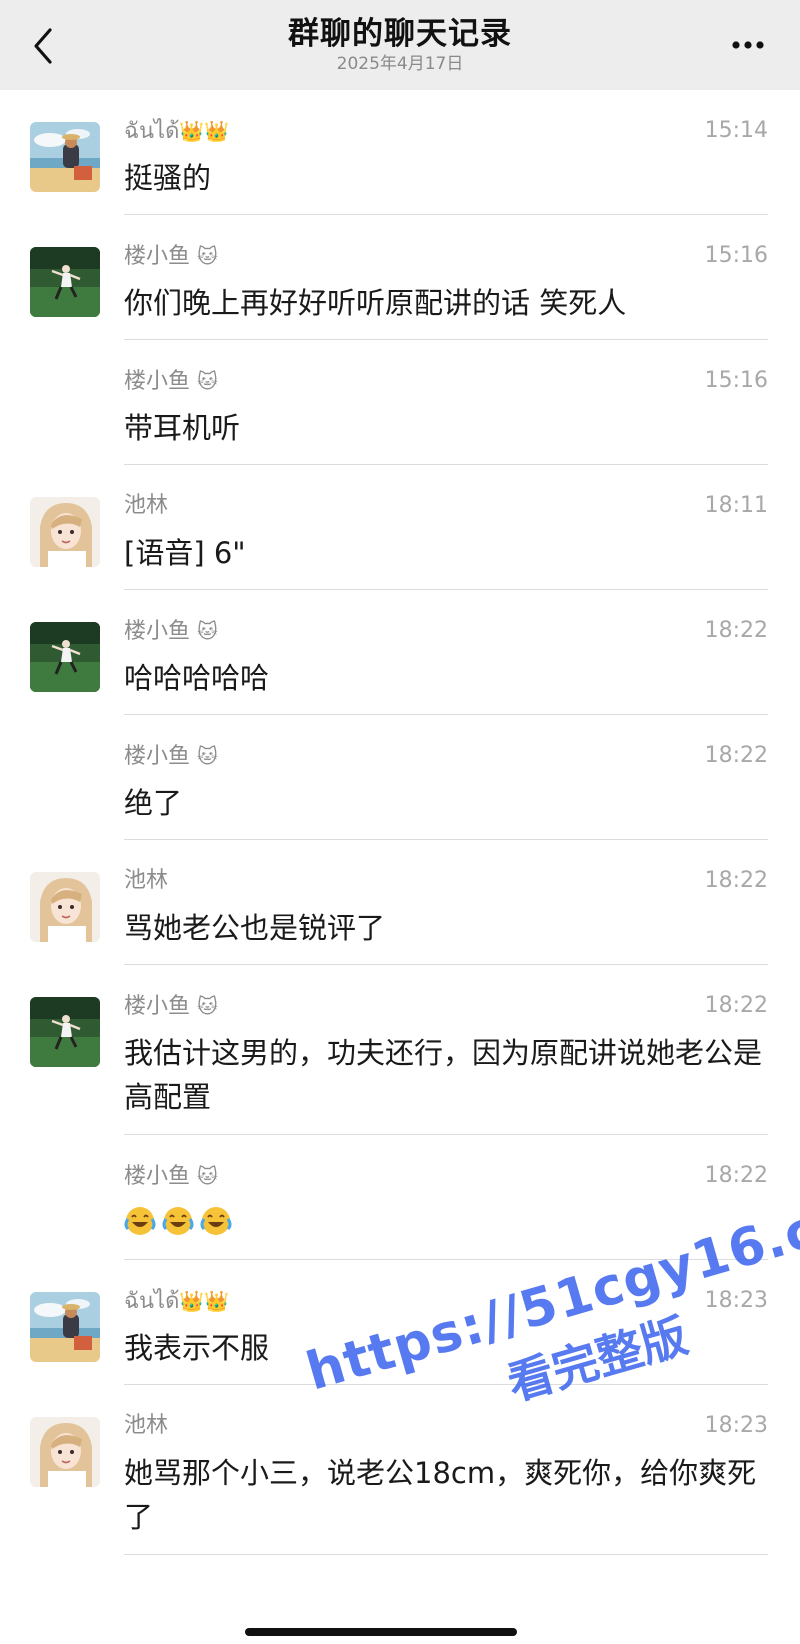 The height and width of the screenshot is (1644, 800). What do you see at coordinates (443, 1075) in the screenshot?
I see `message-text: 我估计这男的，功夫还行，因为原配讲说她老公是高配置` at bounding box center [443, 1075].